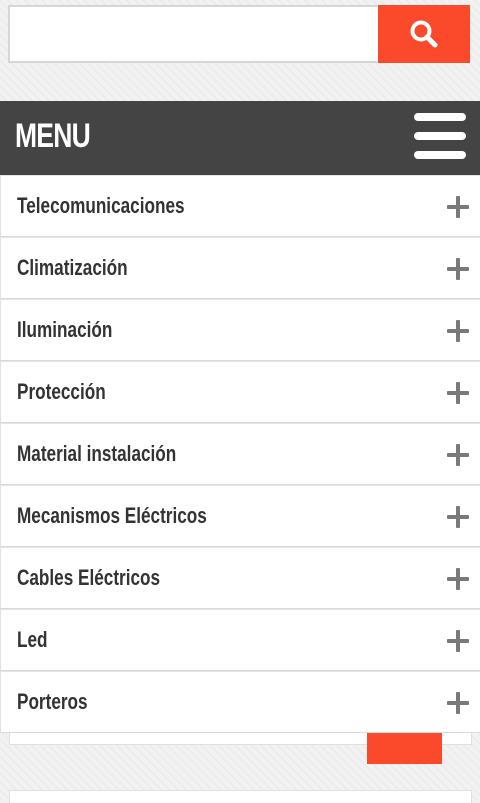 This screenshot has width=480, height=803. I want to click on menu-item-iluminacion: Iluminación, so click(240, 330).